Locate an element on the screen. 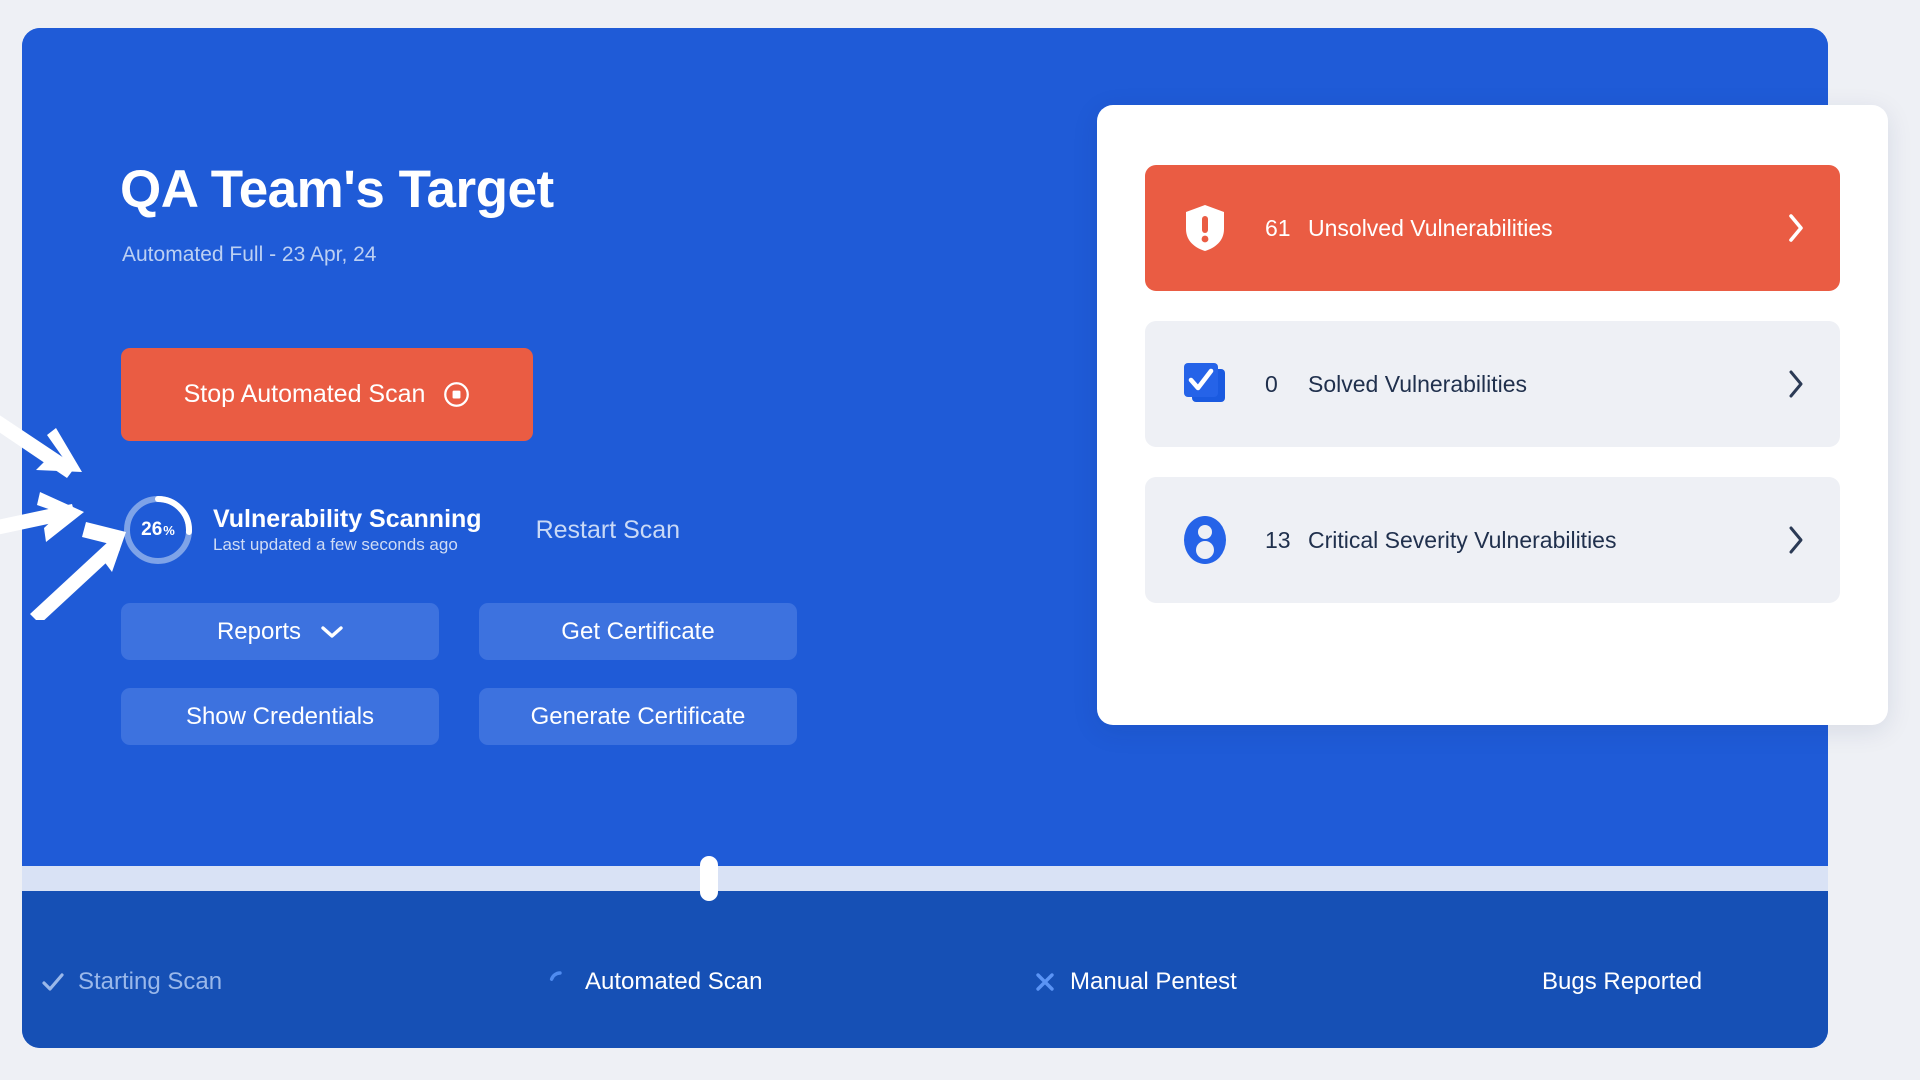  step-bugs-reported: Bugs Reported is located at coordinates (1622, 982).